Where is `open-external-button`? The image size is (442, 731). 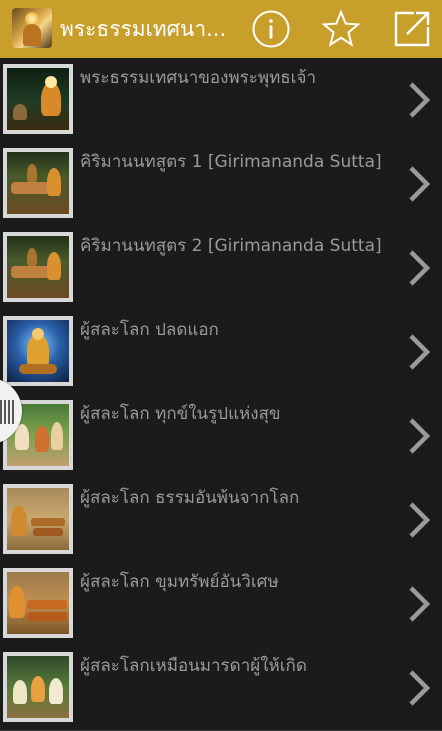 open-external-button is located at coordinates (412, 29).